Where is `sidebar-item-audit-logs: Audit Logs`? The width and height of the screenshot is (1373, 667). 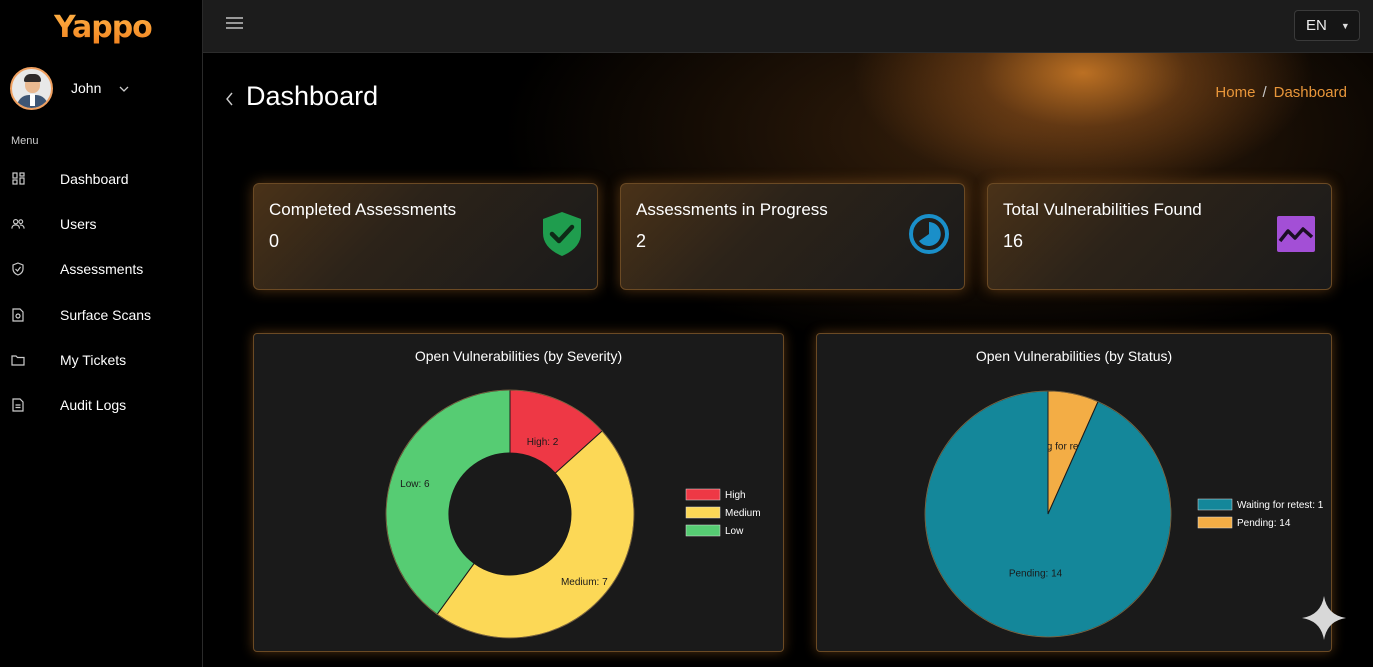 sidebar-item-audit-logs: Audit Logs is located at coordinates (101, 404).